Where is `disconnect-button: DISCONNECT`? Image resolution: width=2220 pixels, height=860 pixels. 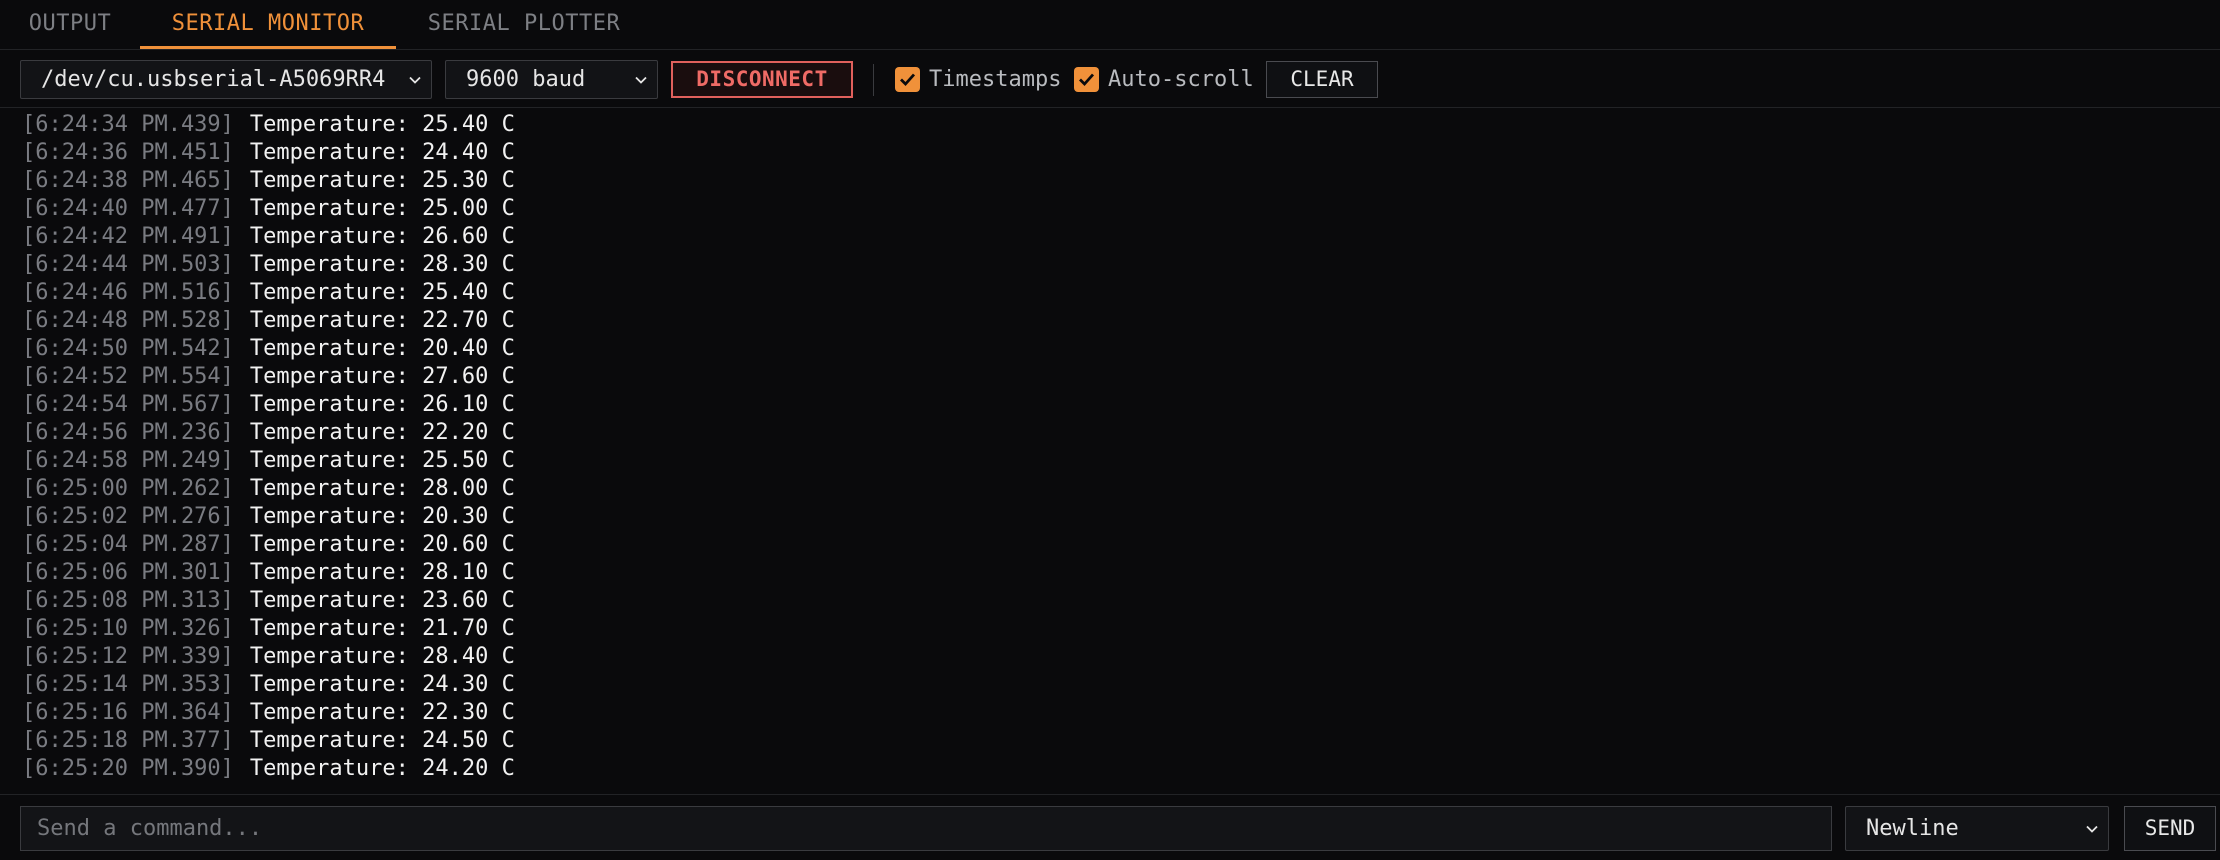
disconnect-button: DISCONNECT is located at coordinates (762, 79).